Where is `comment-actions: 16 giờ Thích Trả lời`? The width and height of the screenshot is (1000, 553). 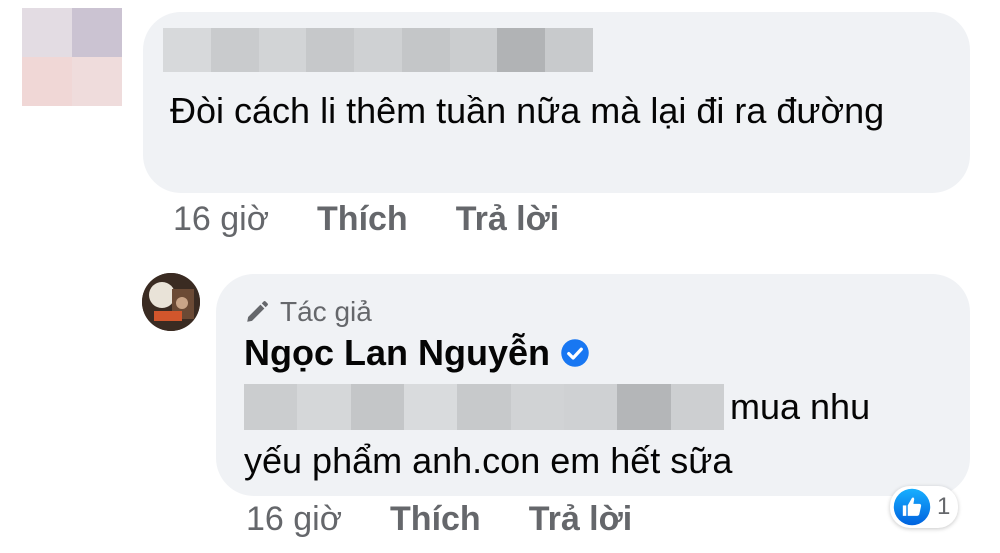 comment-actions: 16 giờ Thích Trả lời is located at coordinates (390, 219).